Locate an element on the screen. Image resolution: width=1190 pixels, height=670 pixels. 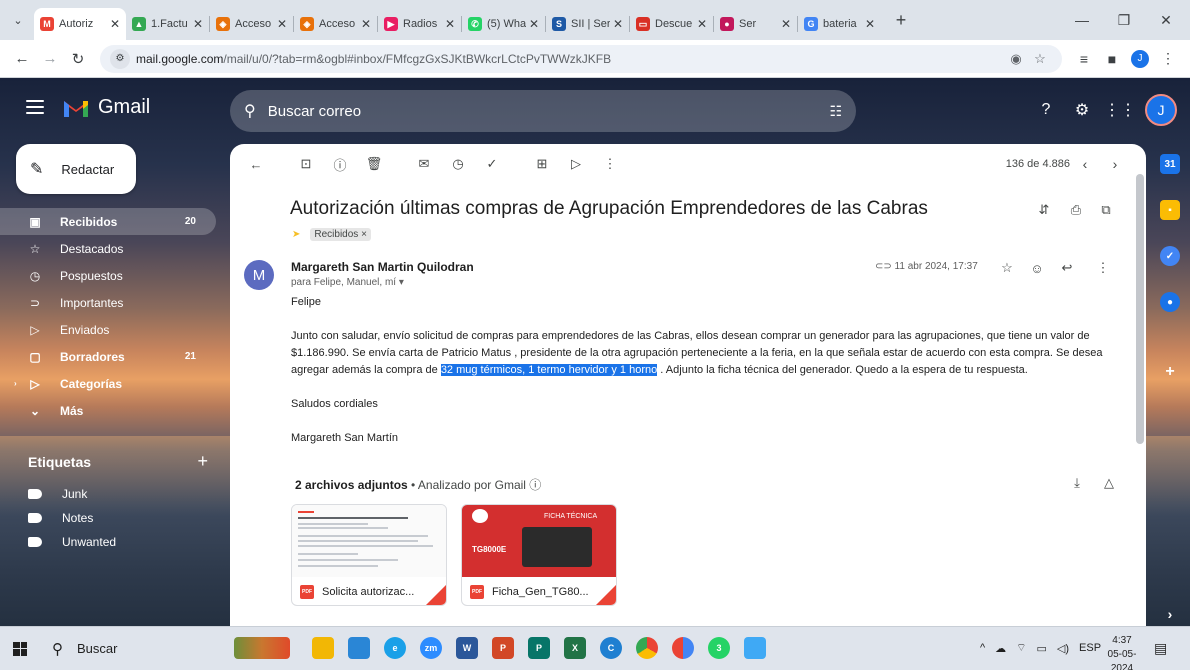
recipients-details: para Felipe, Manuel, mí ▾ is located at coordinates (347, 282).